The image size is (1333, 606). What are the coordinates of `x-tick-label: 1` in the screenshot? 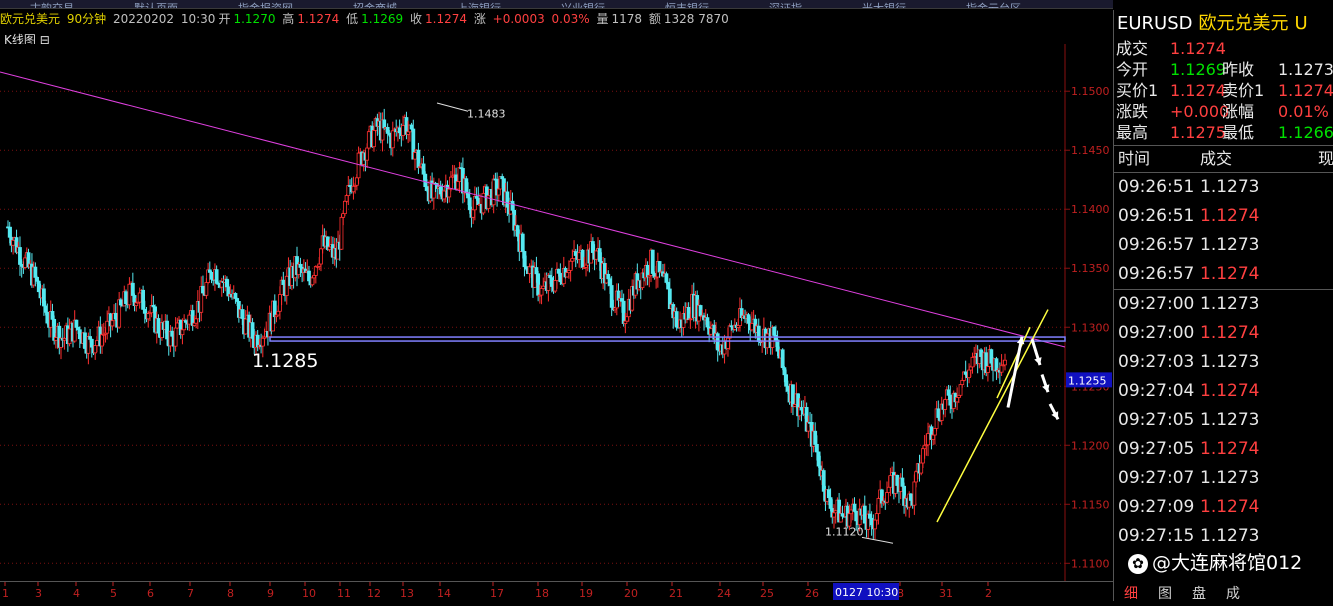 It's located at (5, 593).